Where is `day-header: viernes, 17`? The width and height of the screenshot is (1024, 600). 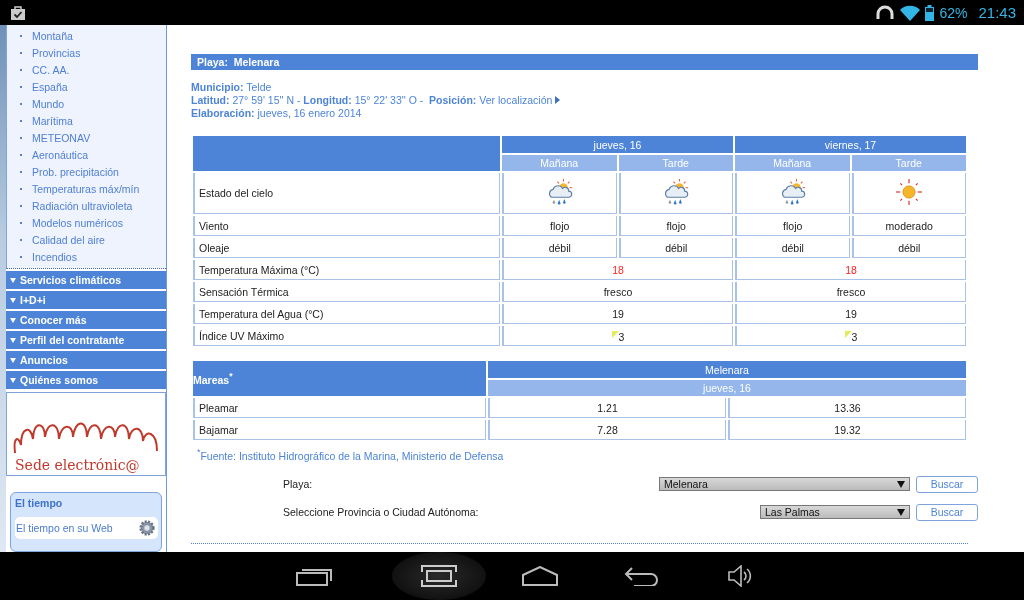 day-header: viernes, 17 is located at coordinates (850, 144).